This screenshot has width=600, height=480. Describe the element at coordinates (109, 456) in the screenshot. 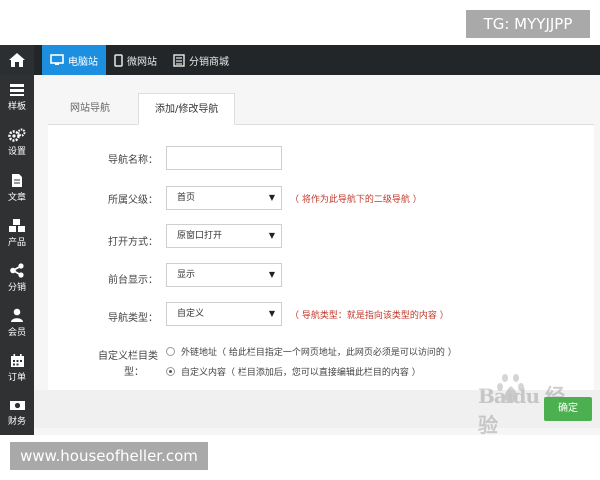

I see `site-badge: www.houseofheller.com` at that location.